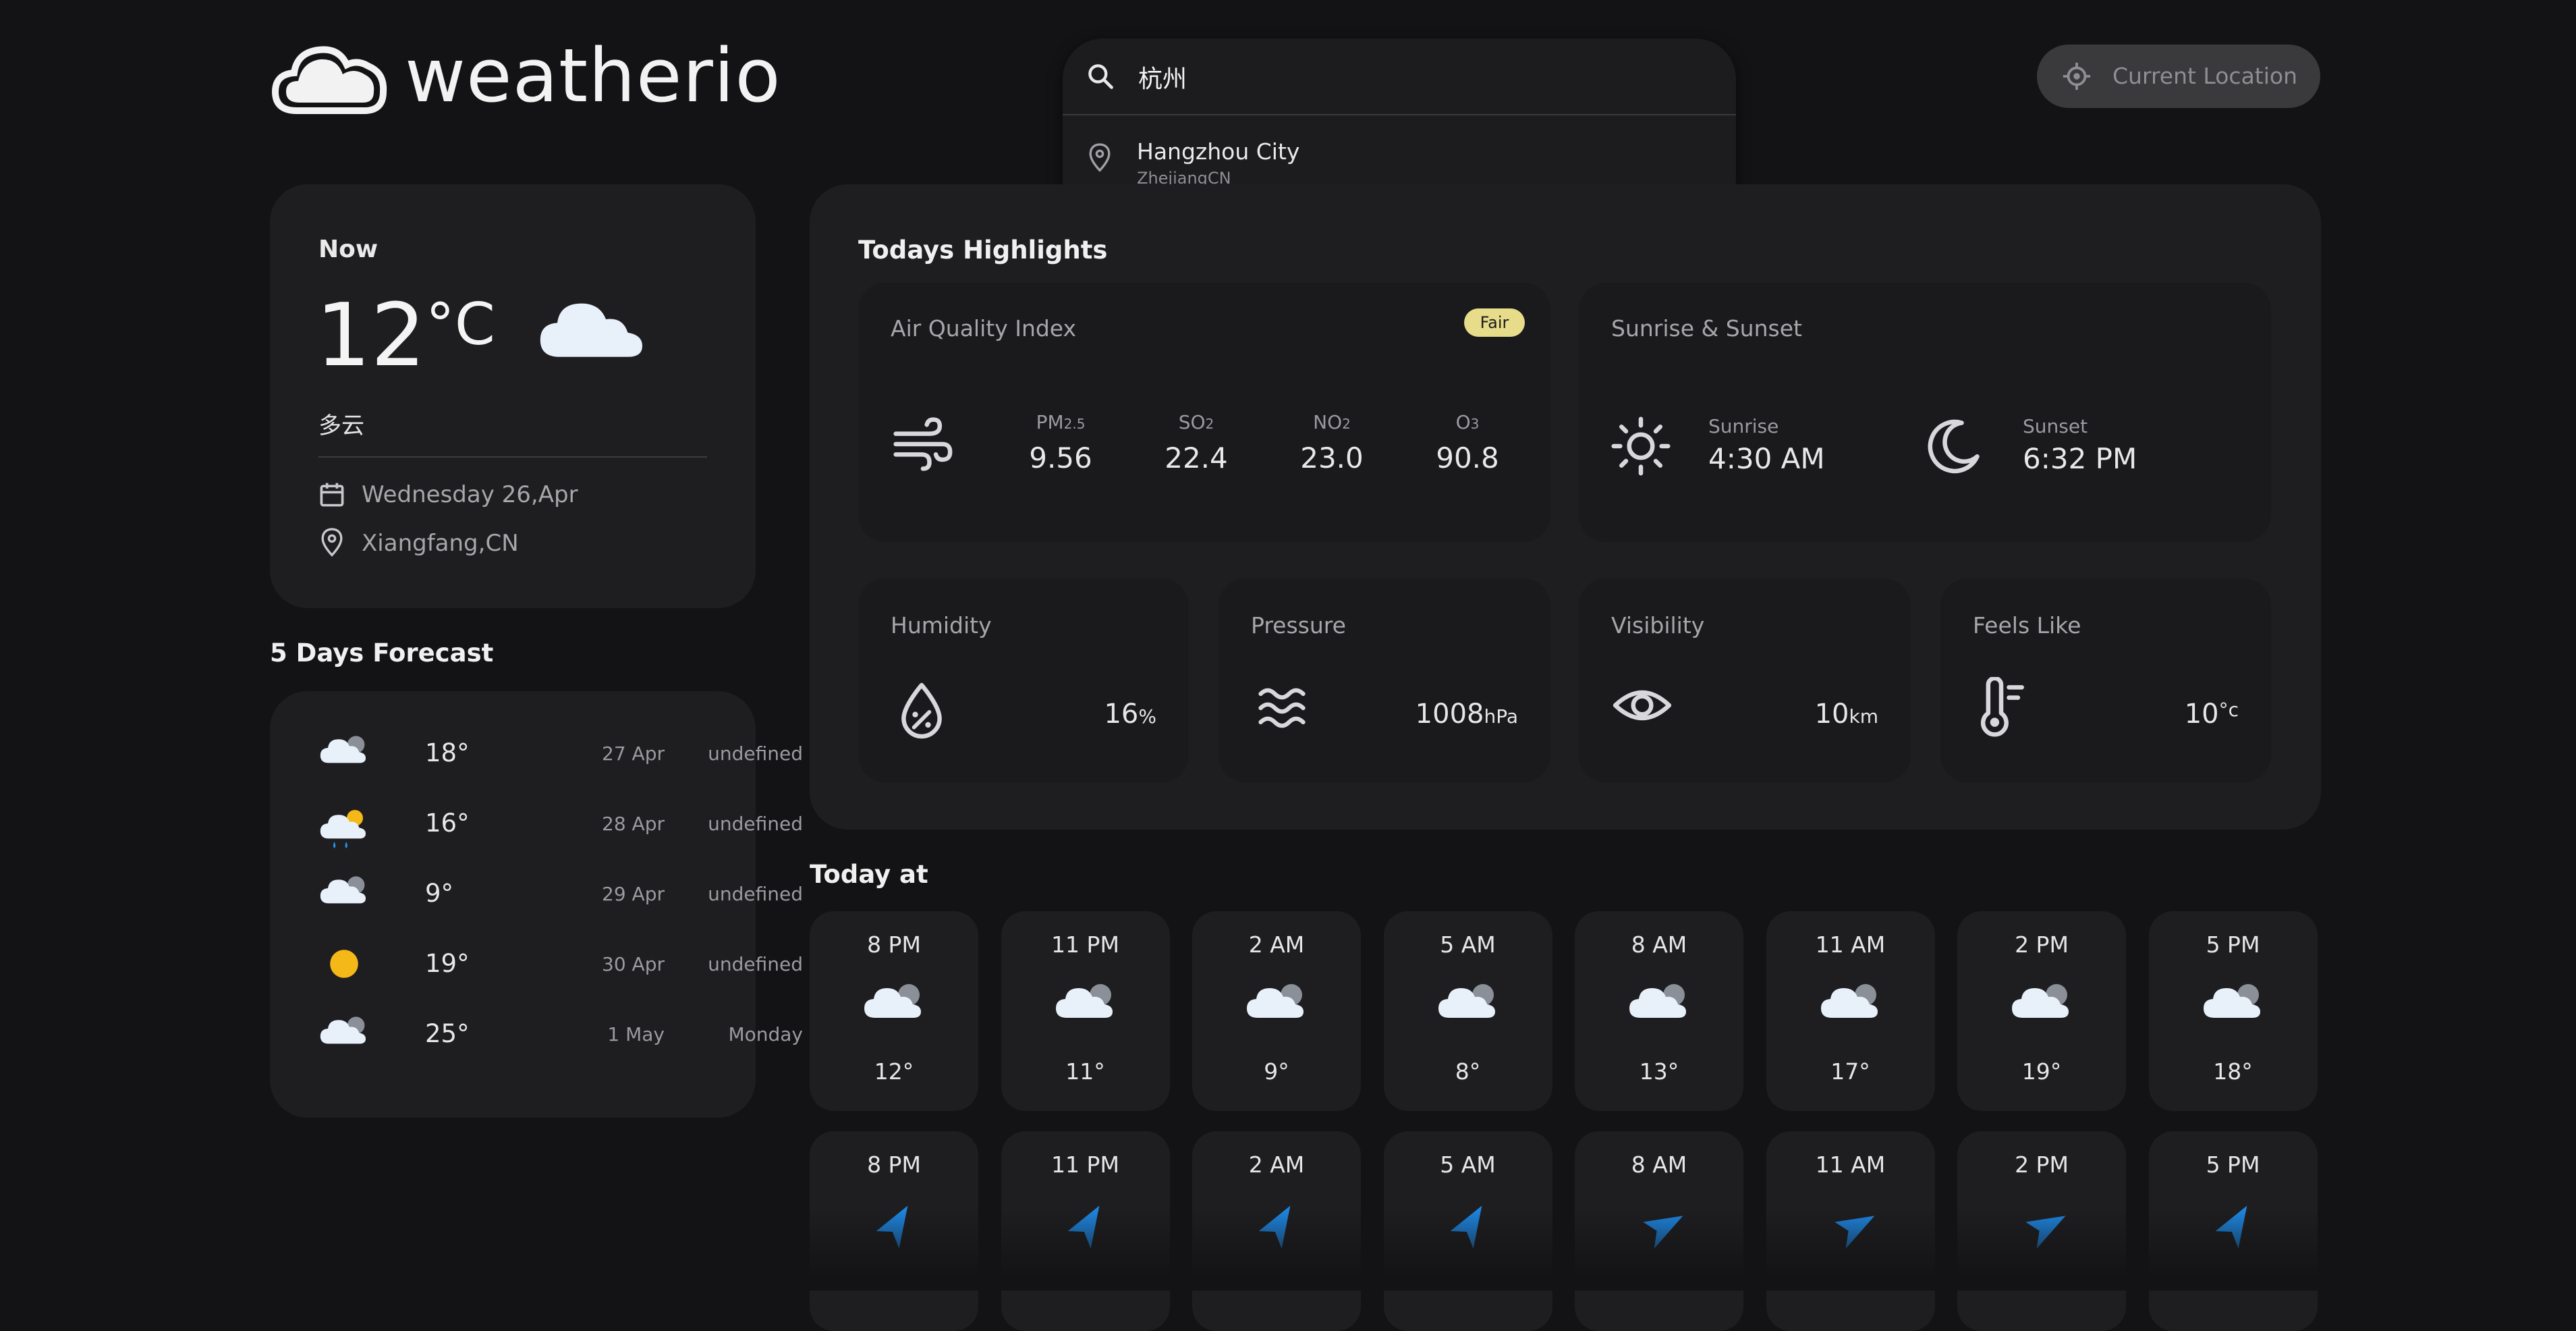 This screenshot has height=1331, width=2576. Describe the element at coordinates (1415, 77) in the screenshot. I see `search-input` at that location.